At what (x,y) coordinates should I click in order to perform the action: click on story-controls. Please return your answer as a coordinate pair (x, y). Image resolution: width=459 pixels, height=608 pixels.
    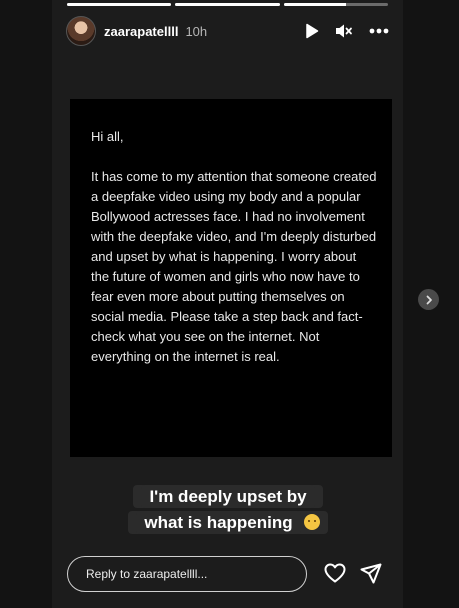
    Looking at the image, I should click on (347, 31).